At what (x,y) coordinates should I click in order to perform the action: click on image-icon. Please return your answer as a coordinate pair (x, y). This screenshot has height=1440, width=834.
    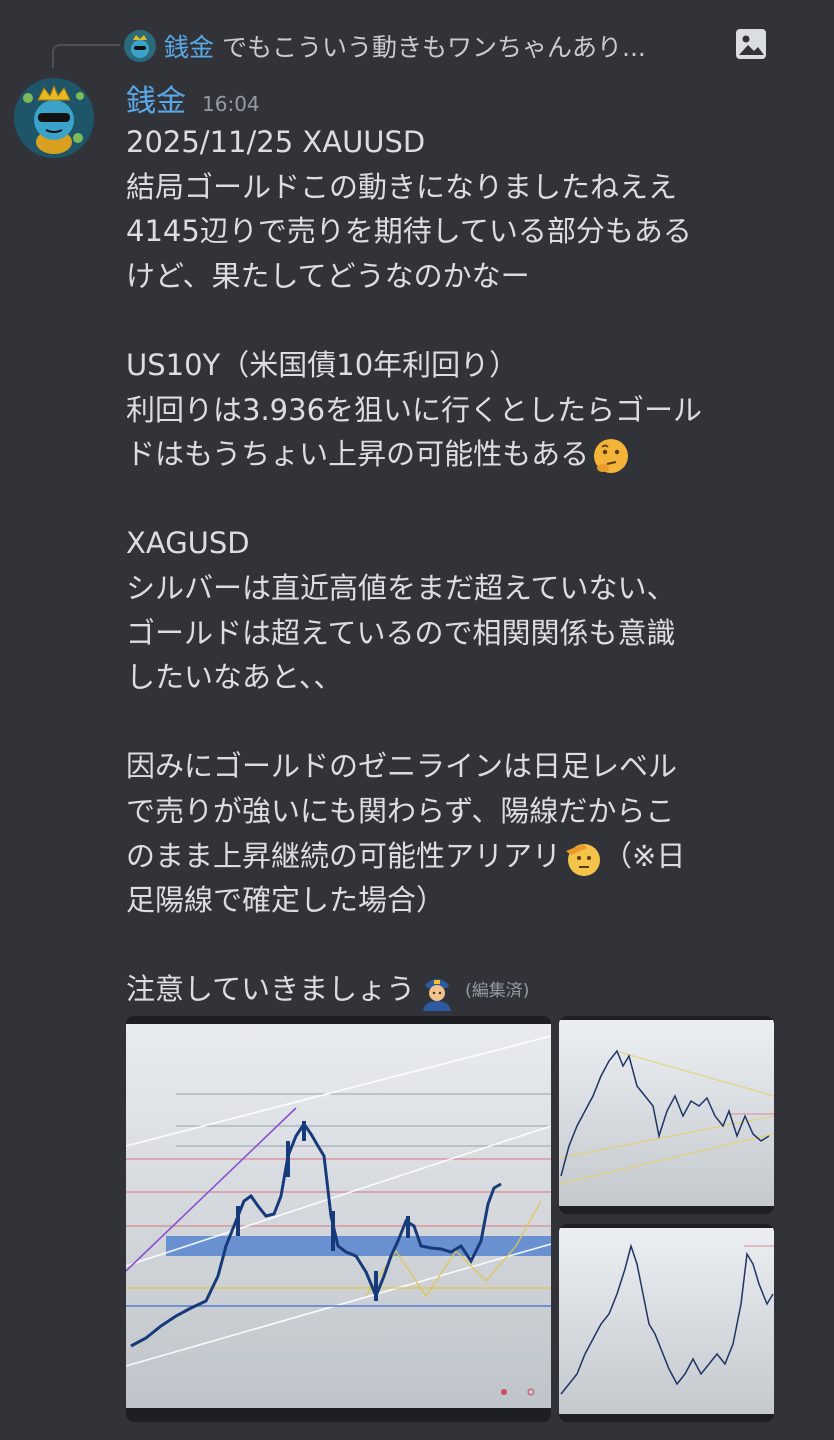
    Looking at the image, I should click on (751, 44).